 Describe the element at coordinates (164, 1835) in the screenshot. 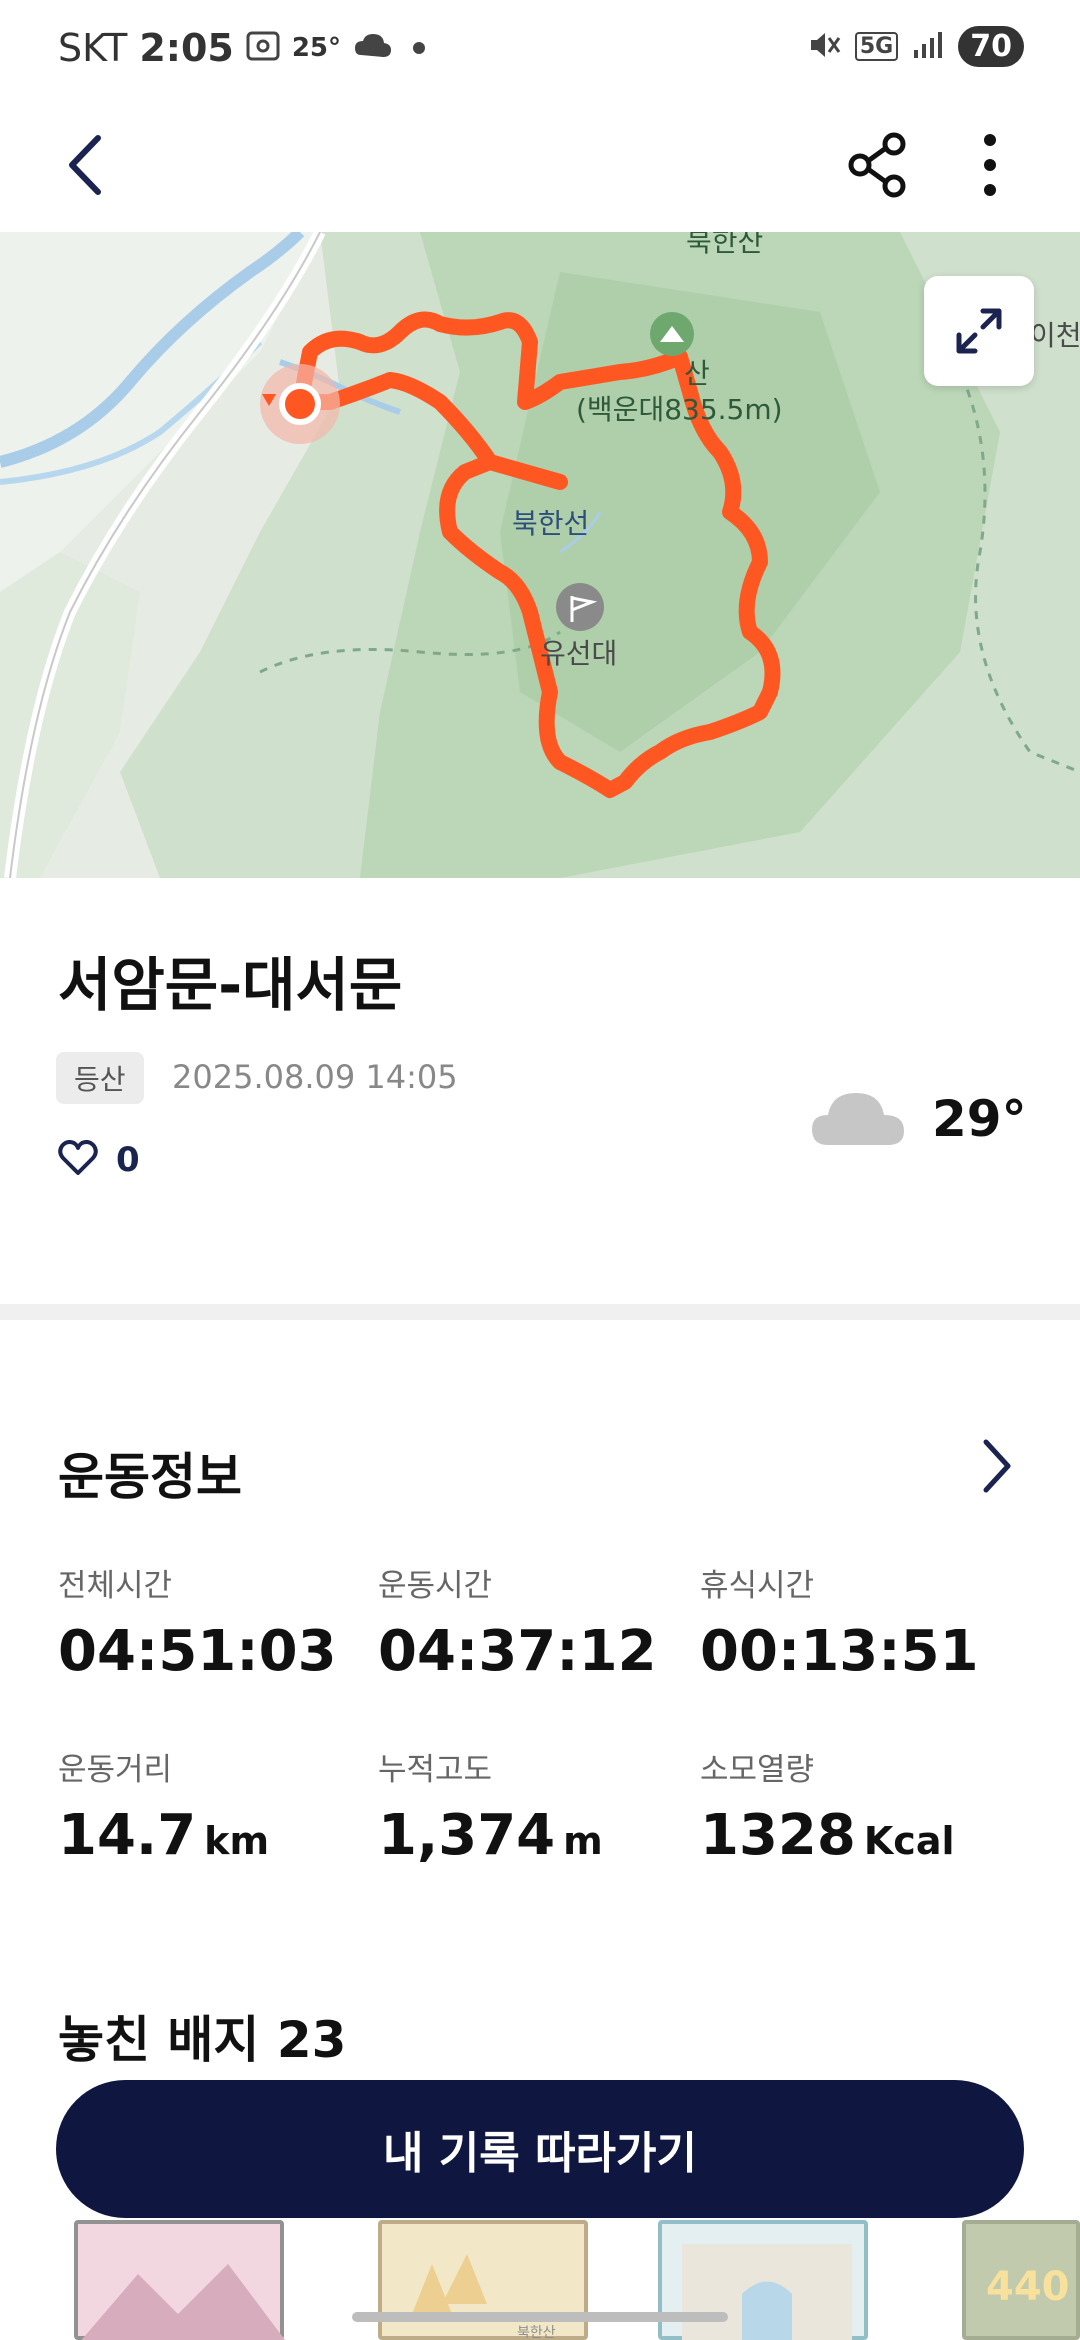

I see `stat-value: 14.7 km` at that location.